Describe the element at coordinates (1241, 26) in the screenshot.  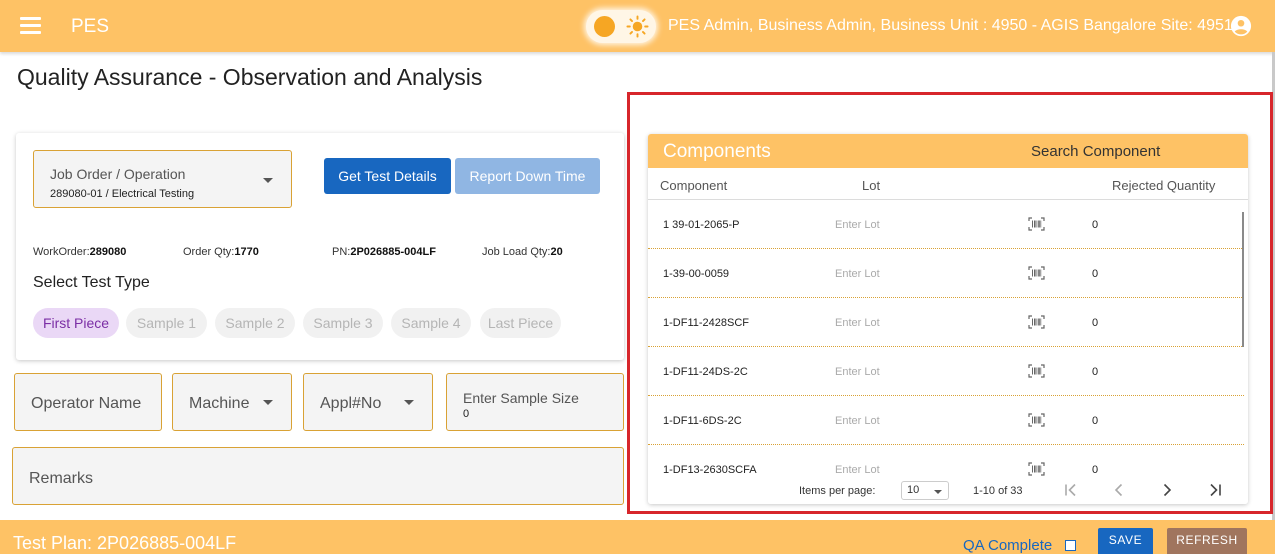
I see `account-icon` at that location.